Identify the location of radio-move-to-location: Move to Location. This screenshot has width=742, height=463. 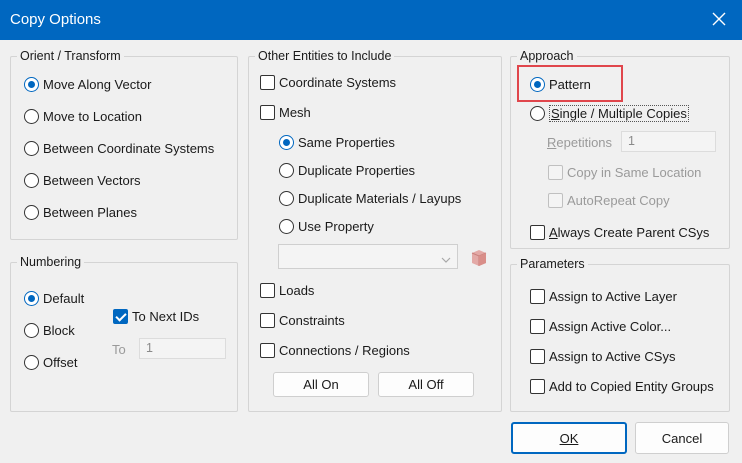
(83, 116).